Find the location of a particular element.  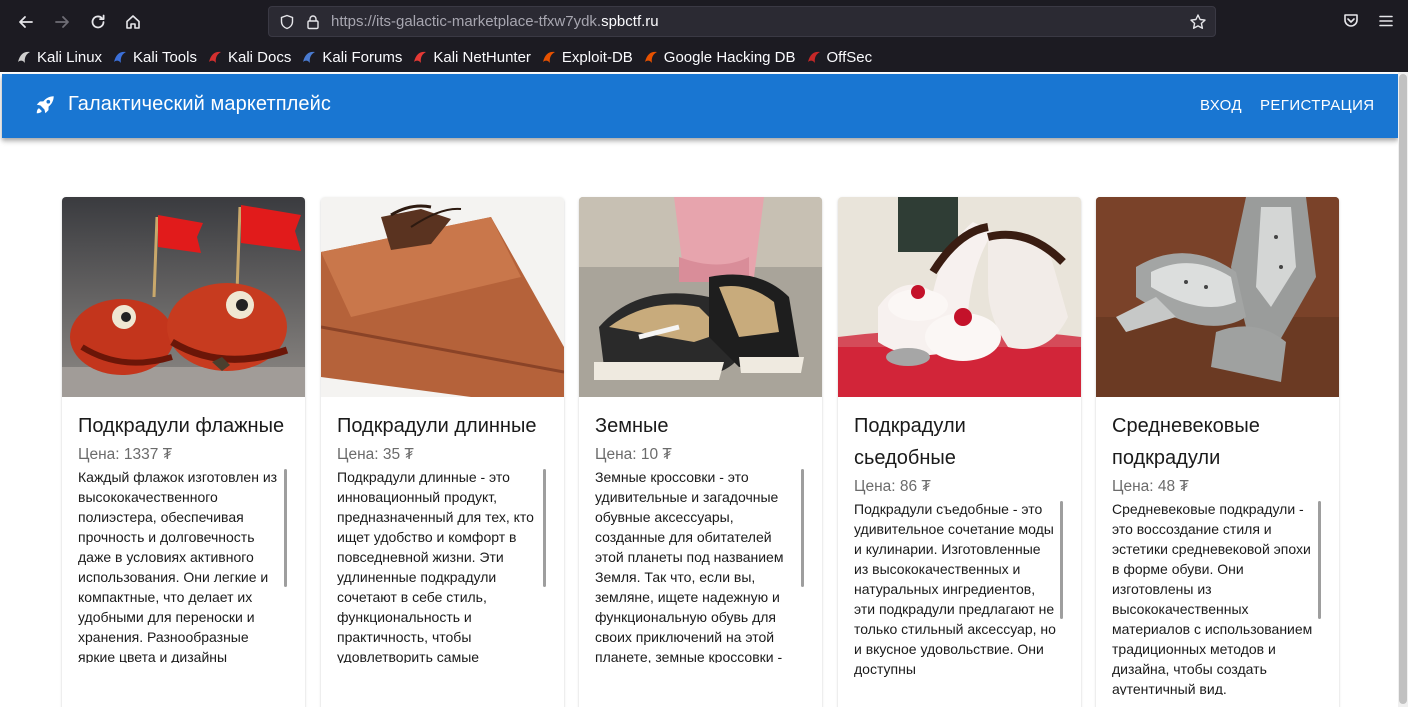

pocket-icon is located at coordinates (1351, 20).